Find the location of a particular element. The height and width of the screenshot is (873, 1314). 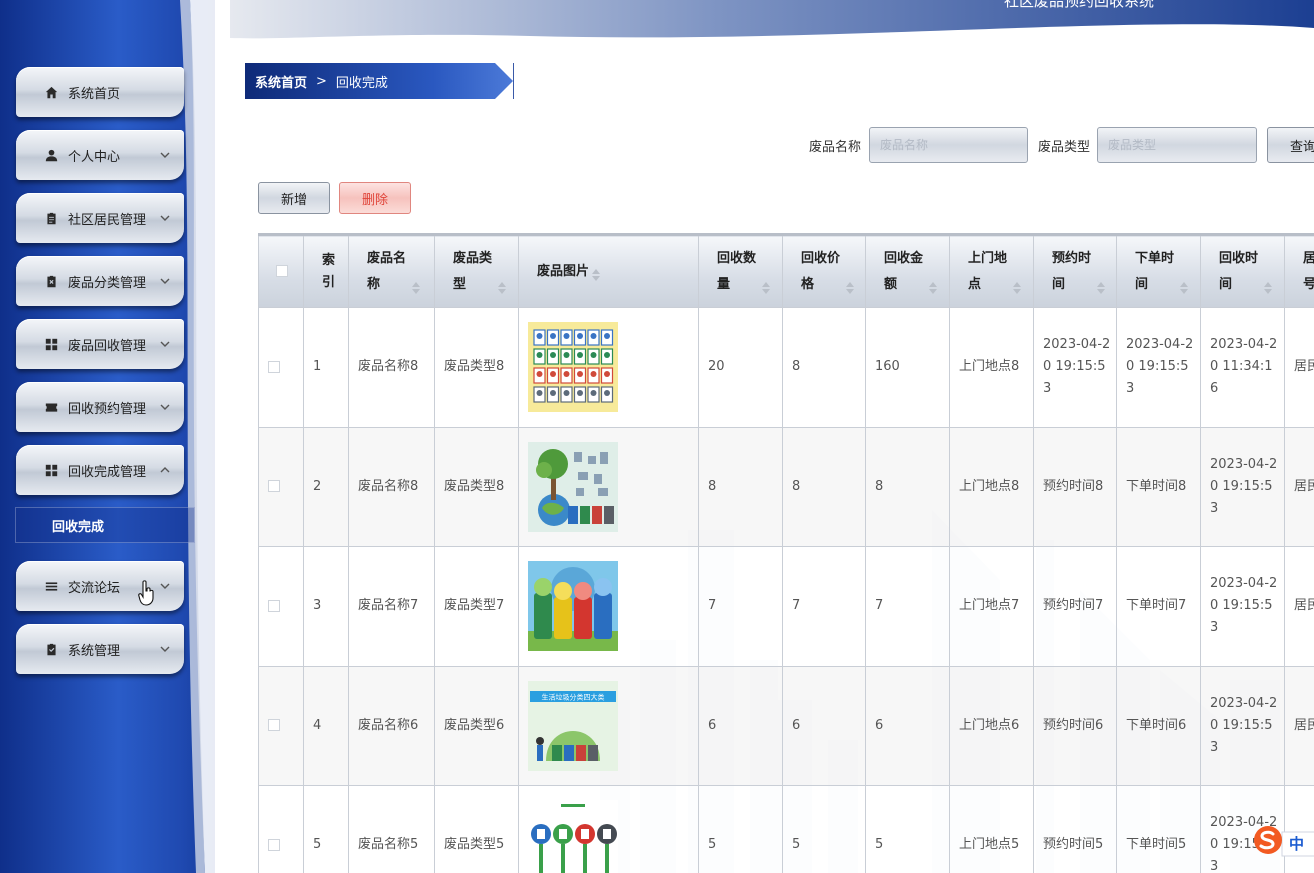

clipboard-icon is located at coordinates (51, 218).